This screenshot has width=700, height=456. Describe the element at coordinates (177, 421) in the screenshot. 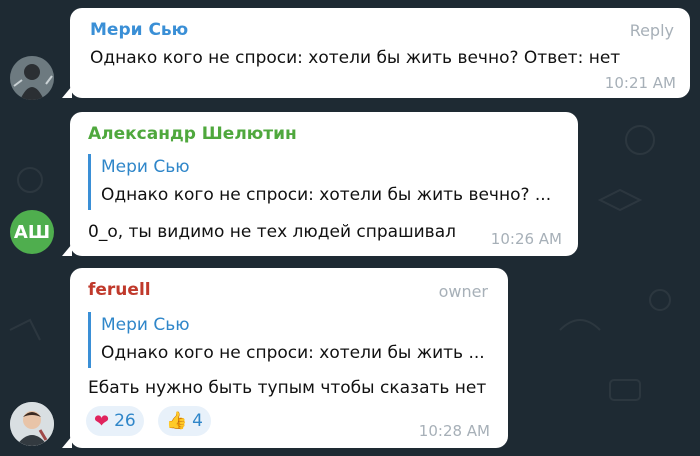

I see `thumbs-up-icon: 👍` at that location.